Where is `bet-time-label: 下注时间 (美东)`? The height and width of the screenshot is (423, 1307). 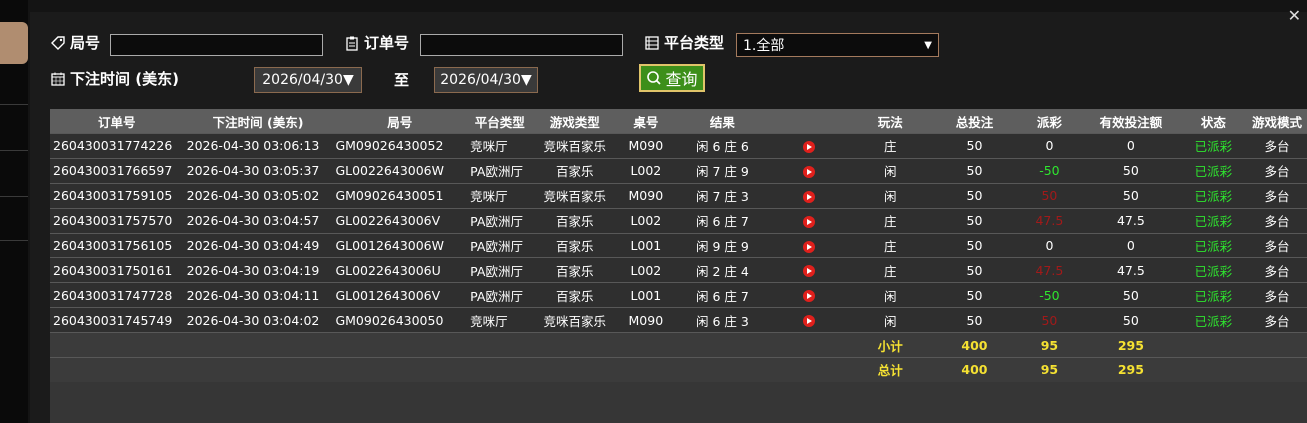 bet-time-label: 下注时间 (美东) is located at coordinates (114, 78).